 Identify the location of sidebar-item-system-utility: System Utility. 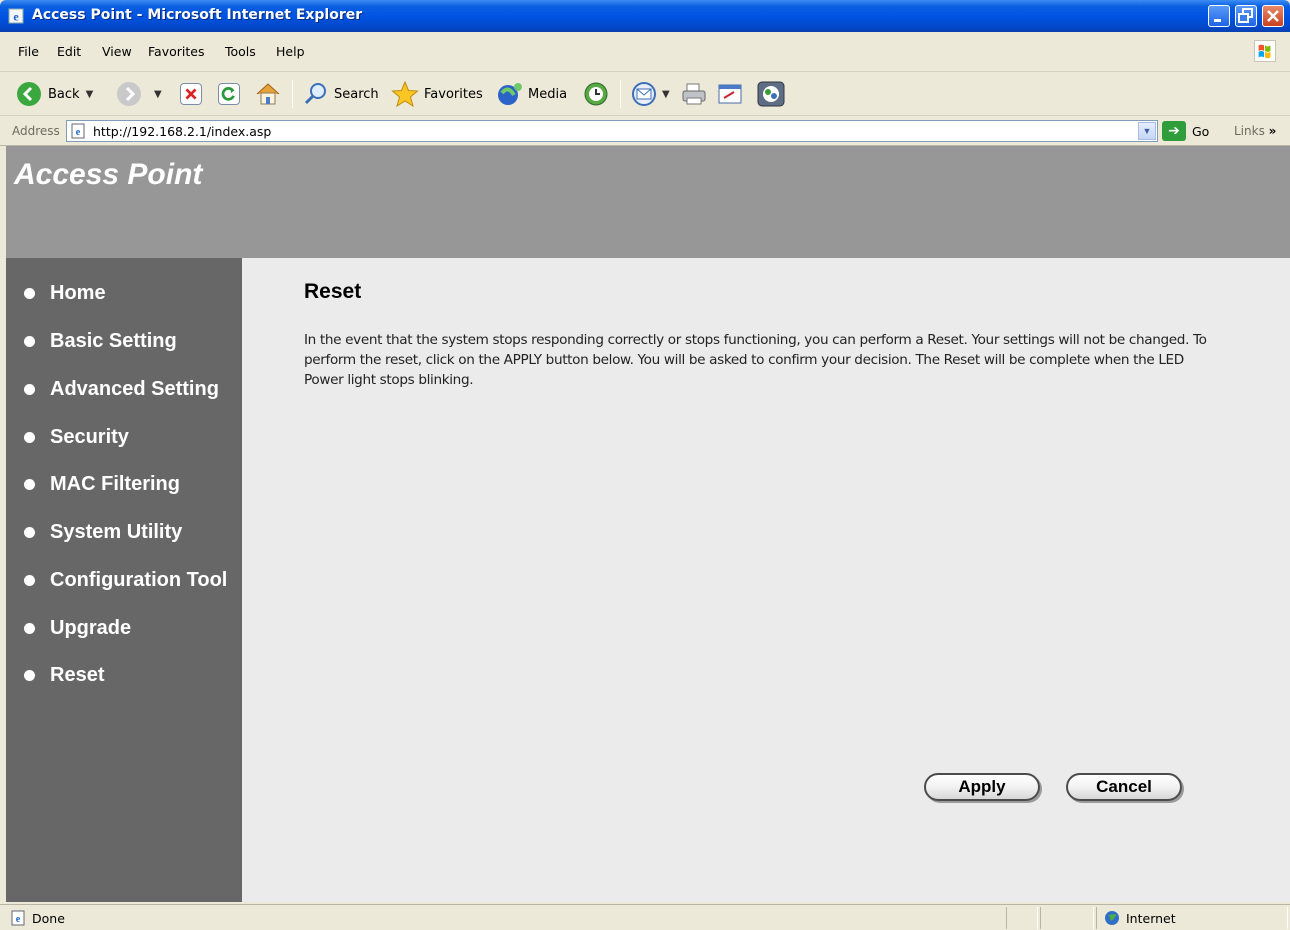
(103, 532).